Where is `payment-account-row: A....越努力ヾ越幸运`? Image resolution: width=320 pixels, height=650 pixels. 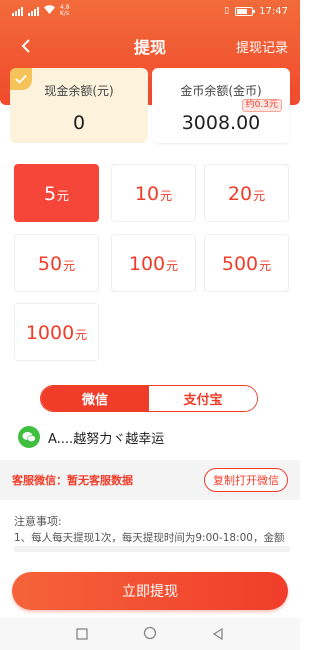
payment-account-row: A....越努力ヾ越幸运 is located at coordinates (91, 437).